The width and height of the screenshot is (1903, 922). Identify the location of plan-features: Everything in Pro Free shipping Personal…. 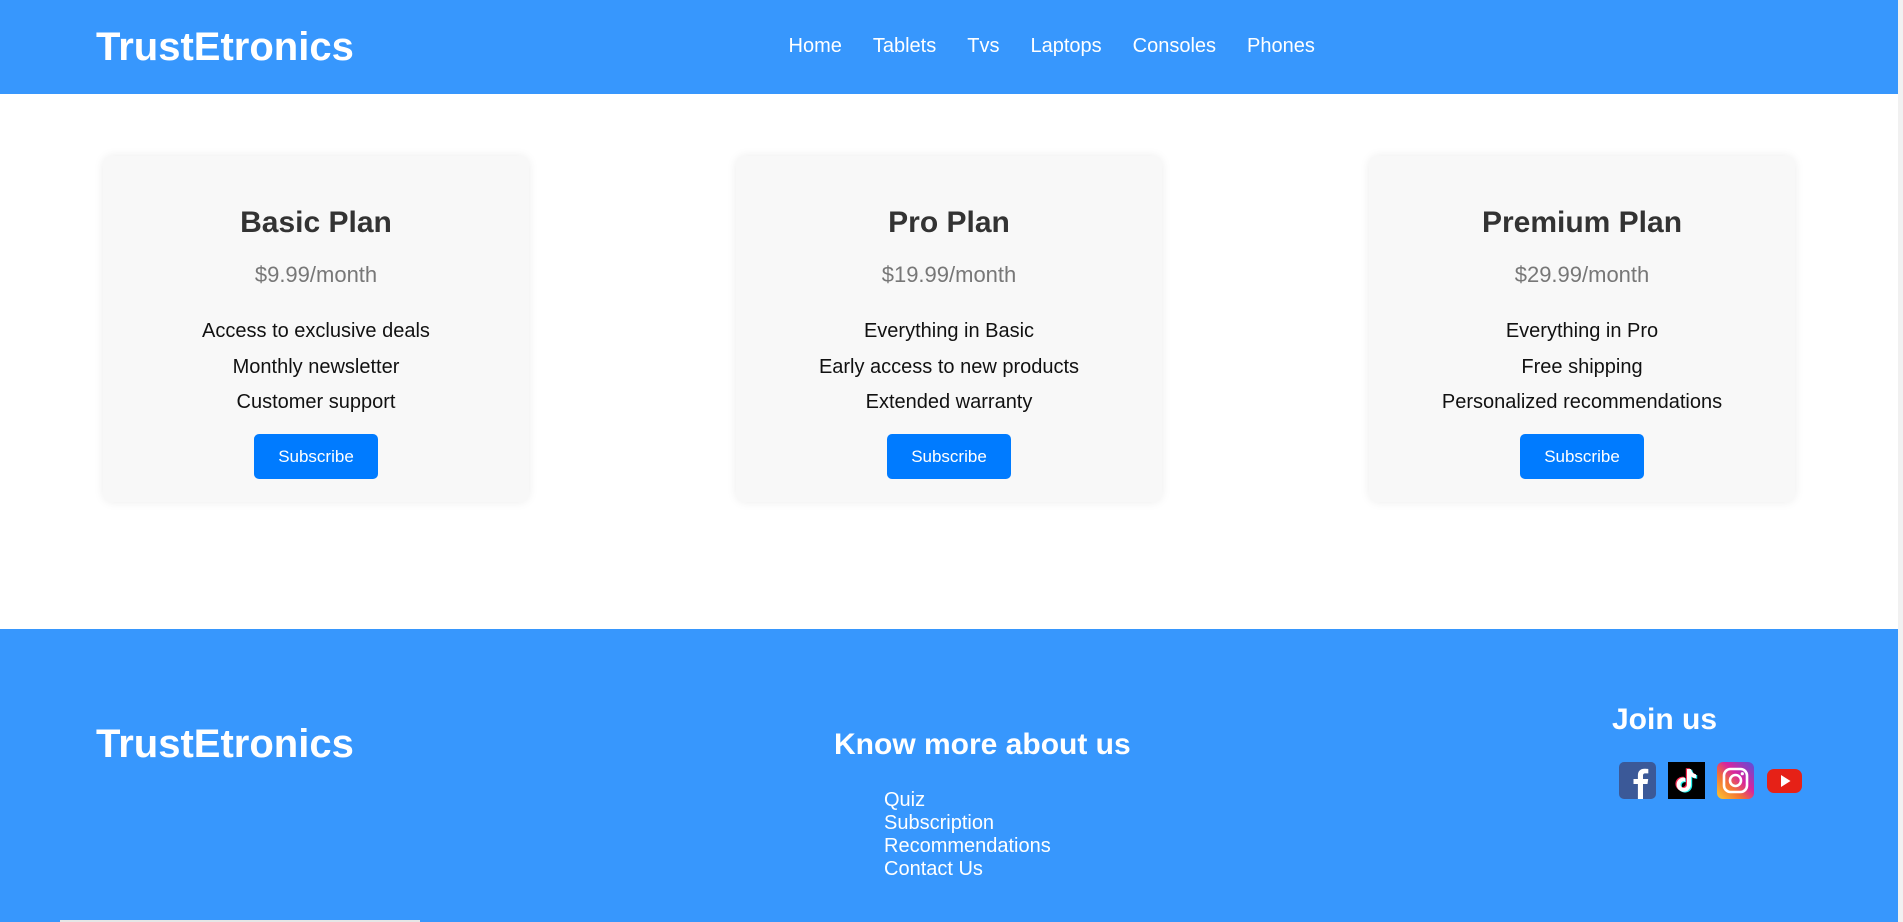
(1582, 366).